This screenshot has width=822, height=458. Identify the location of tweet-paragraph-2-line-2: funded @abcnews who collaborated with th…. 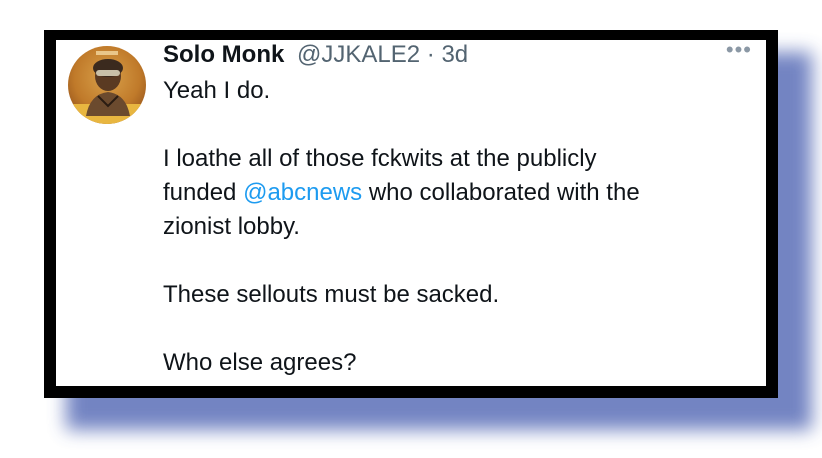
(458, 193).